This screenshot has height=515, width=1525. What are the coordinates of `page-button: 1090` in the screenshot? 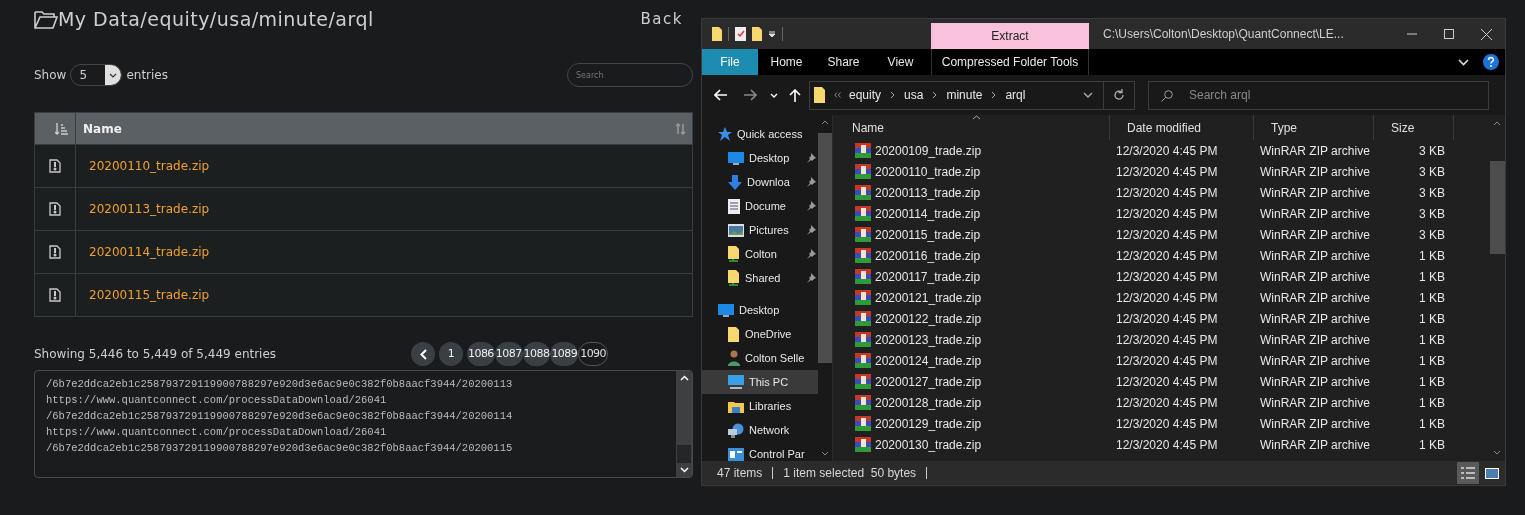 It's located at (593, 354).